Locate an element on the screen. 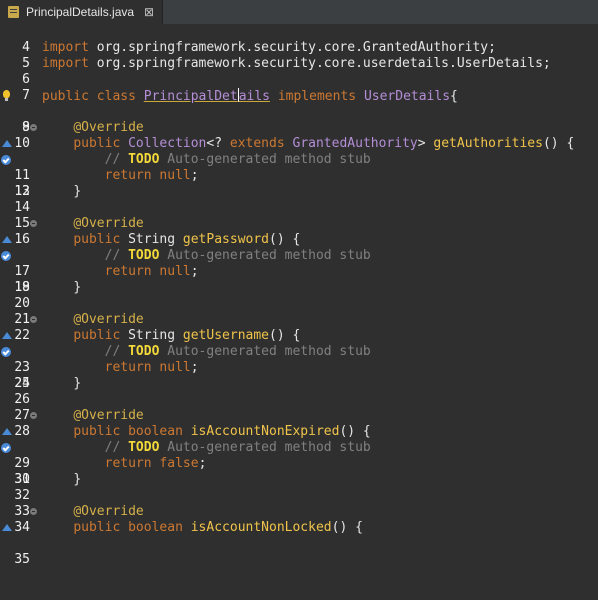  code-line: 21 is located at coordinates (299, 311).